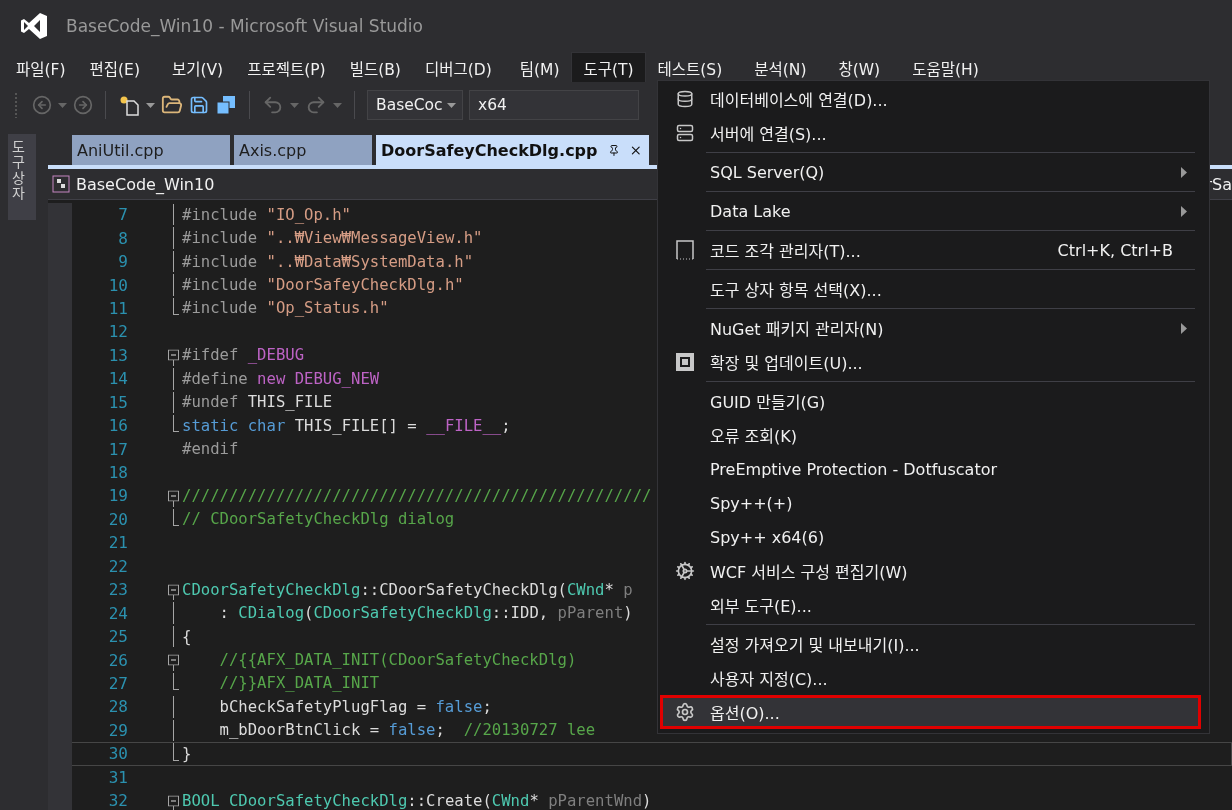  What do you see at coordinates (42, 105) in the screenshot?
I see `back-icon` at bounding box center [42, 105].